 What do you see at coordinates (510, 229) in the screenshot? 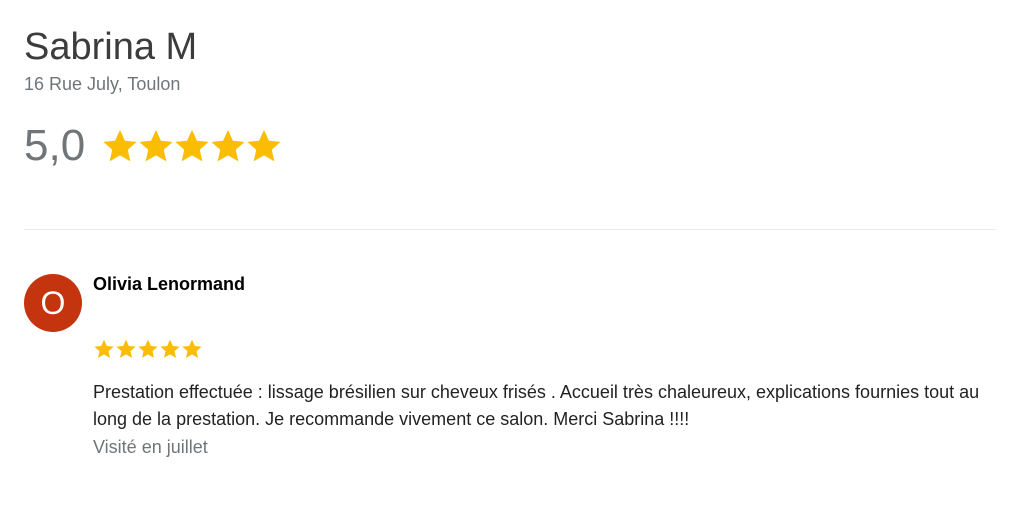
I see `divider` at bounding box center [510, 229].